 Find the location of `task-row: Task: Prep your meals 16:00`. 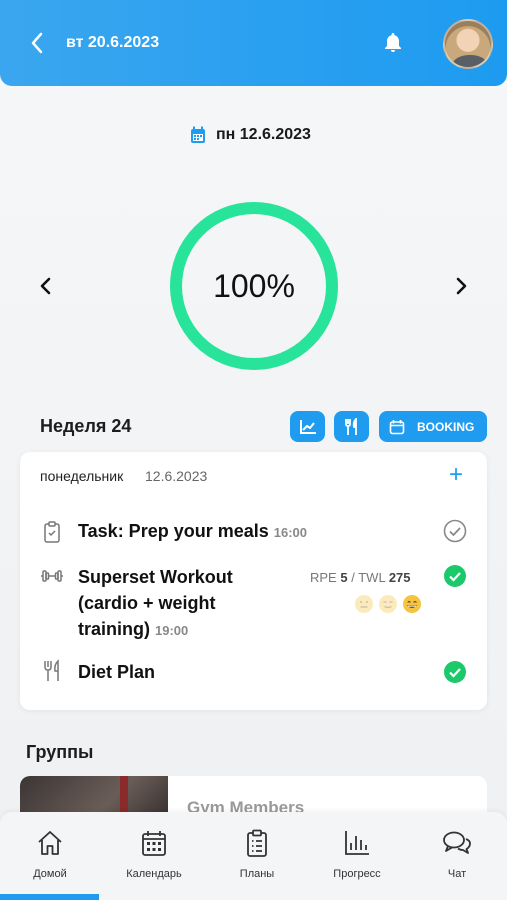

task-row: Task: Prep your meals 16:00 is located at coordinates (192, 532).